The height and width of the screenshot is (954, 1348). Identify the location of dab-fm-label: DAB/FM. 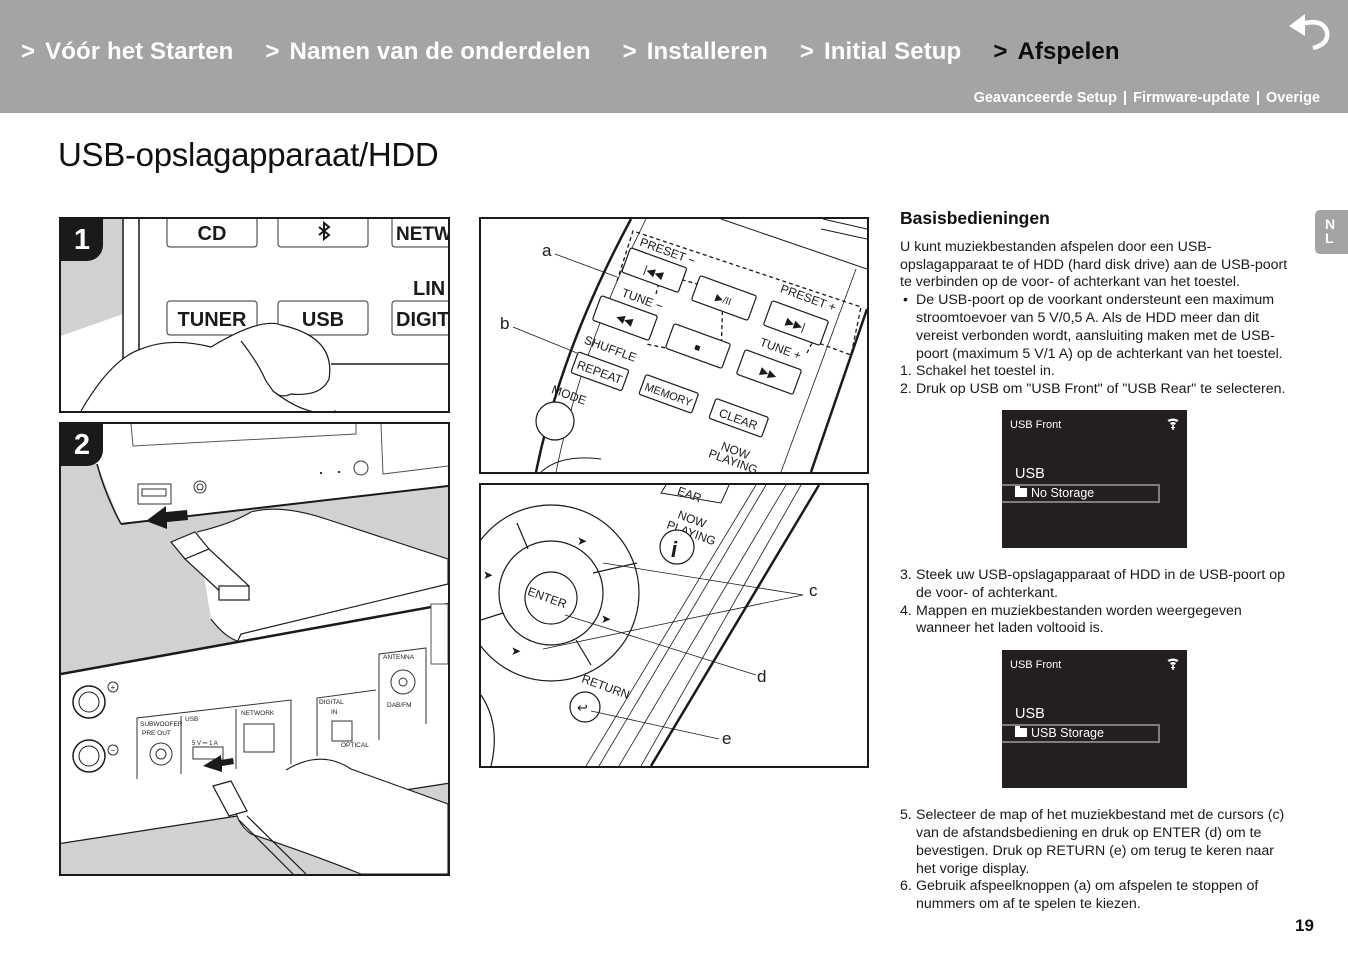
(399, 705).